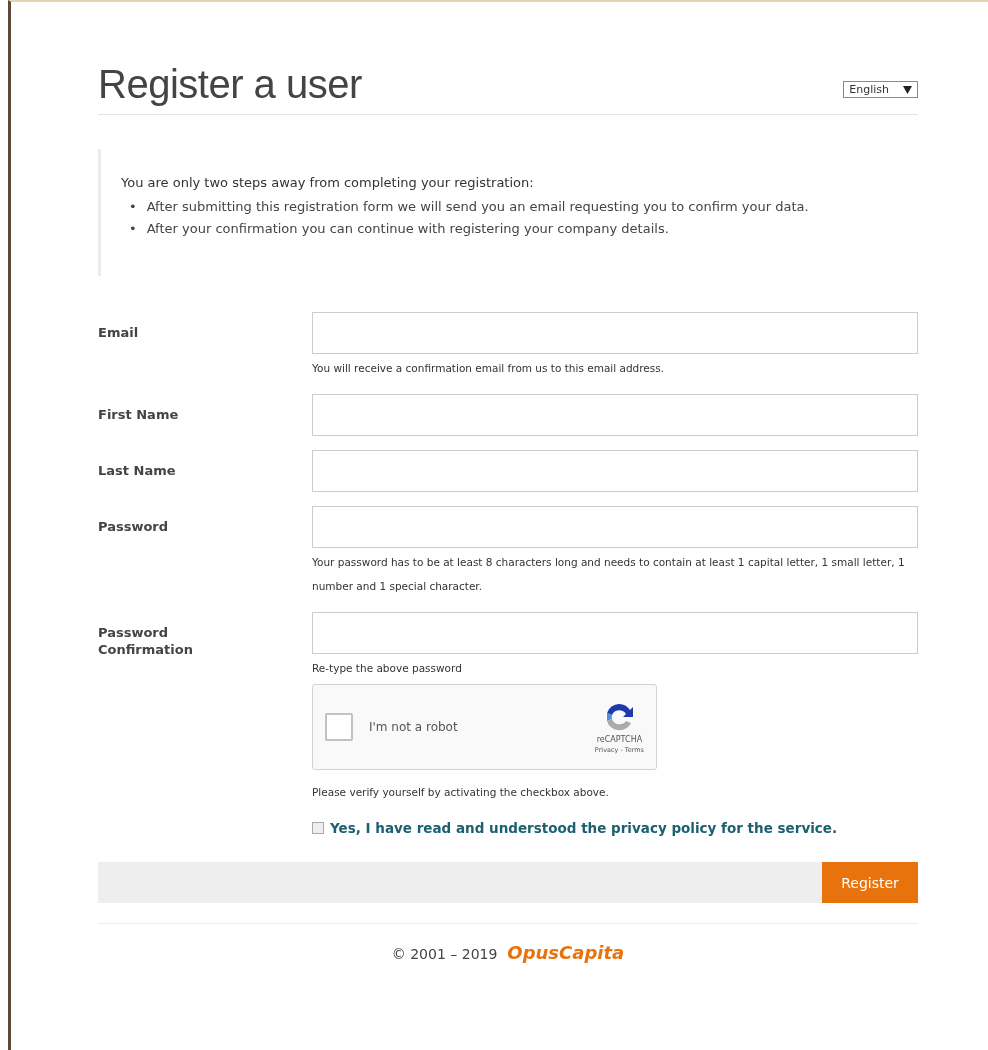 The height and width of the screenshot is (1050, 988). Describe the element at coordinates (230, 84) in the screenshot. I see `page-title: Register a user` at that location.